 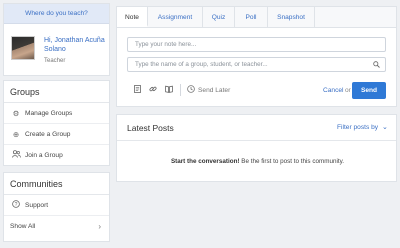 What do you see at coordinates (219, 17) in the screenshot?
I see `tab-quiz: Quiz` at bounding box center [219, 17].